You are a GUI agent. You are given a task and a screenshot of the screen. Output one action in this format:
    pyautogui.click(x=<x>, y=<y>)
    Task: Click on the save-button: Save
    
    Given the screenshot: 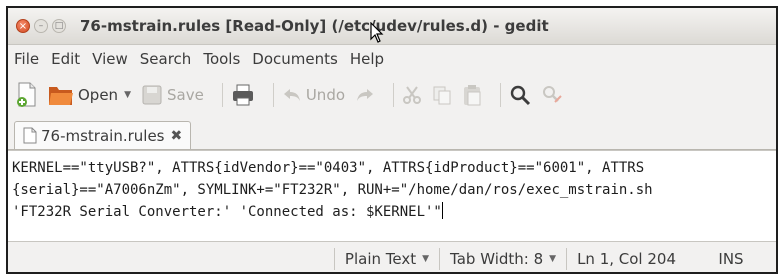 What is the action you would take?
    pyautogui.click(x=172, y=95)
    